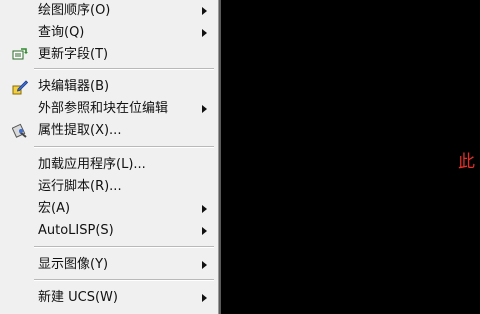 The height and width of the screenshot is (314, 480). I want to click on menu-item-draw-order: 绘图顺序(O), so click(108, 11).